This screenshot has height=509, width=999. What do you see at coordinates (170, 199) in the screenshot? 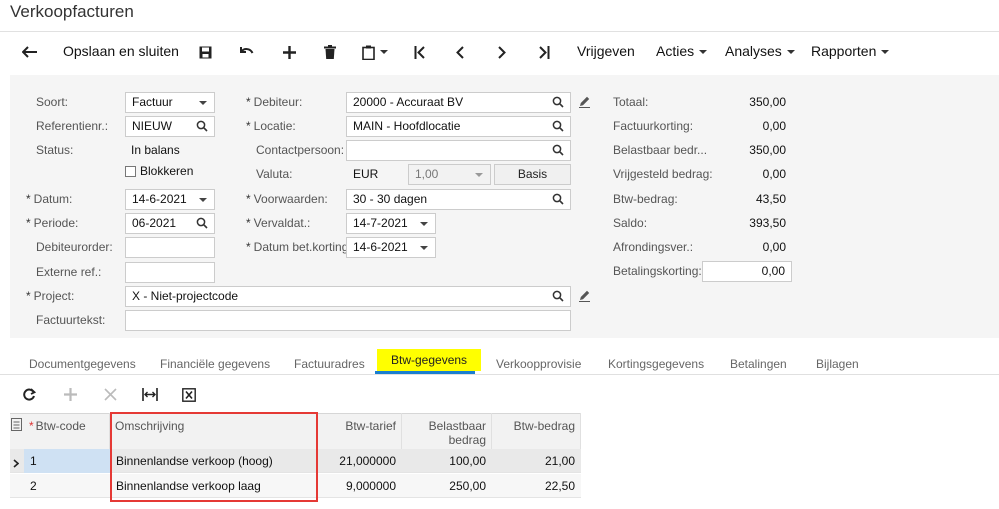
I see `datum-field: 14-6-2021` at bounding box center [170, 199].